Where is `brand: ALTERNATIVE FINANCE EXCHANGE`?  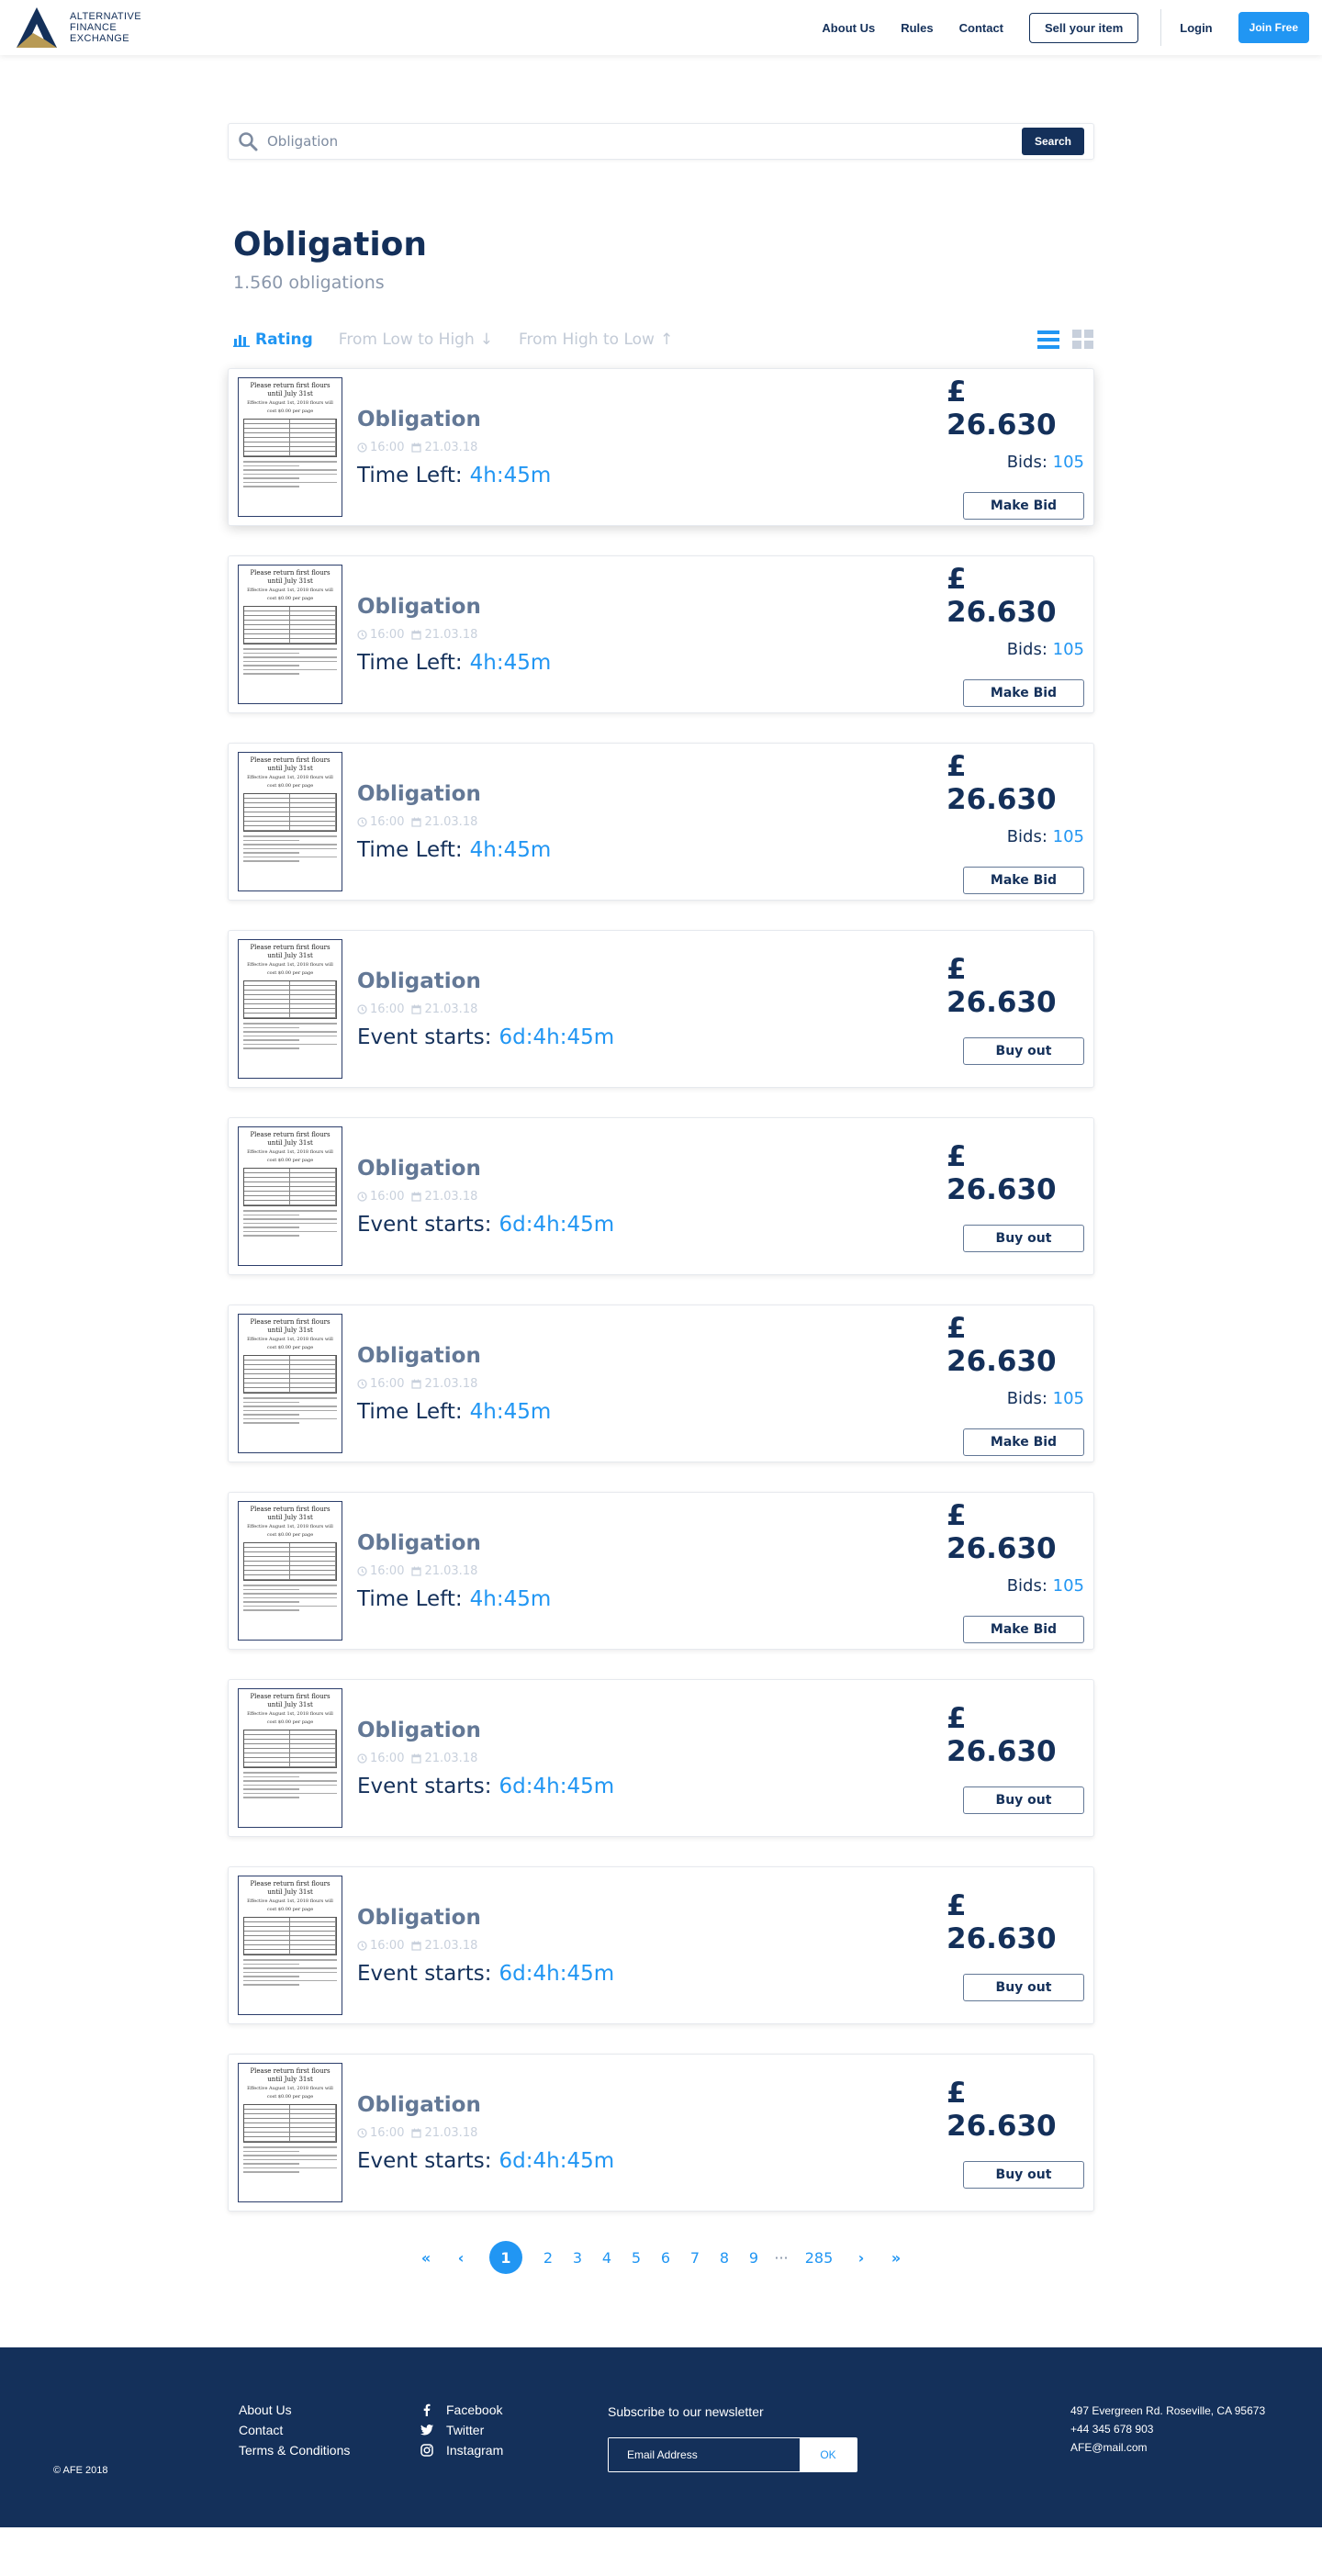 brand: ALTERNATIVE FINANCE EXCHANGE is located at coordinates (77, 28).